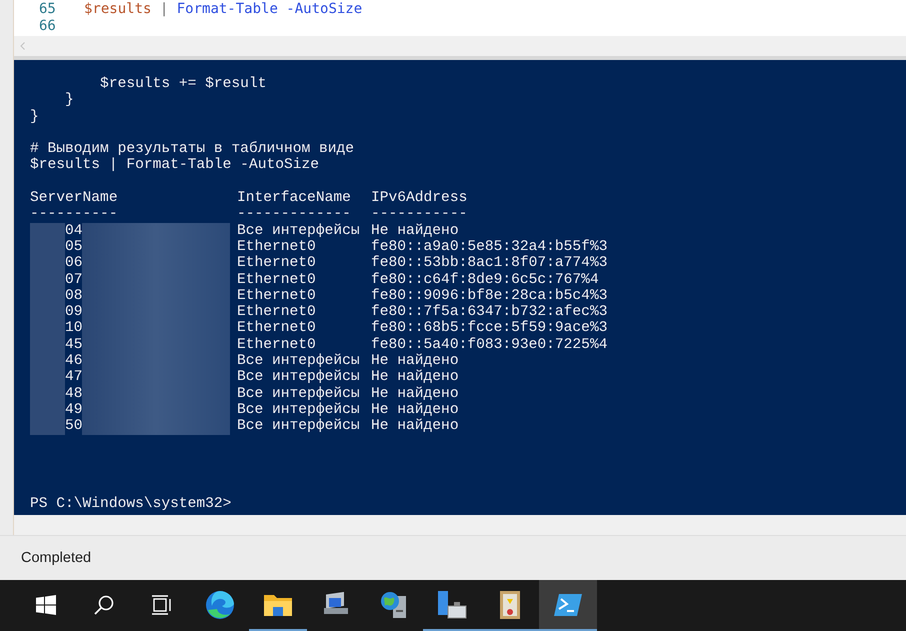 The width and height of the screenshot is (906, 631). Describe the element at coordinates (48, 9) in the screenshot. I see `line-number: 65` at that location.